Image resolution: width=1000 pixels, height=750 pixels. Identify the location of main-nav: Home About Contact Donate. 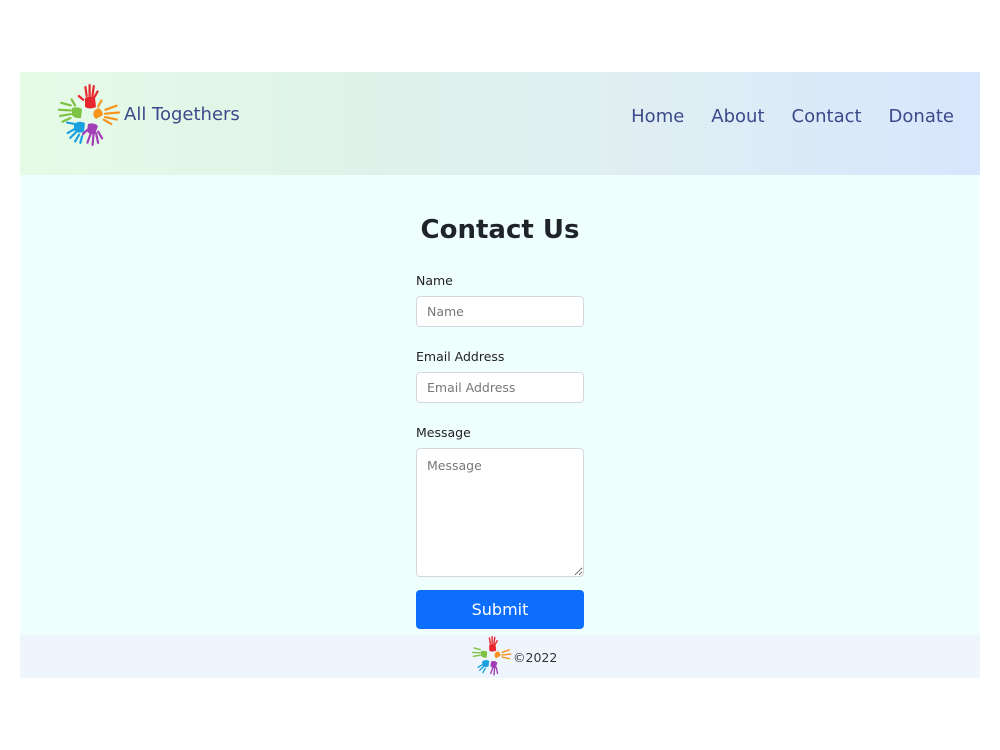
(792, 116).